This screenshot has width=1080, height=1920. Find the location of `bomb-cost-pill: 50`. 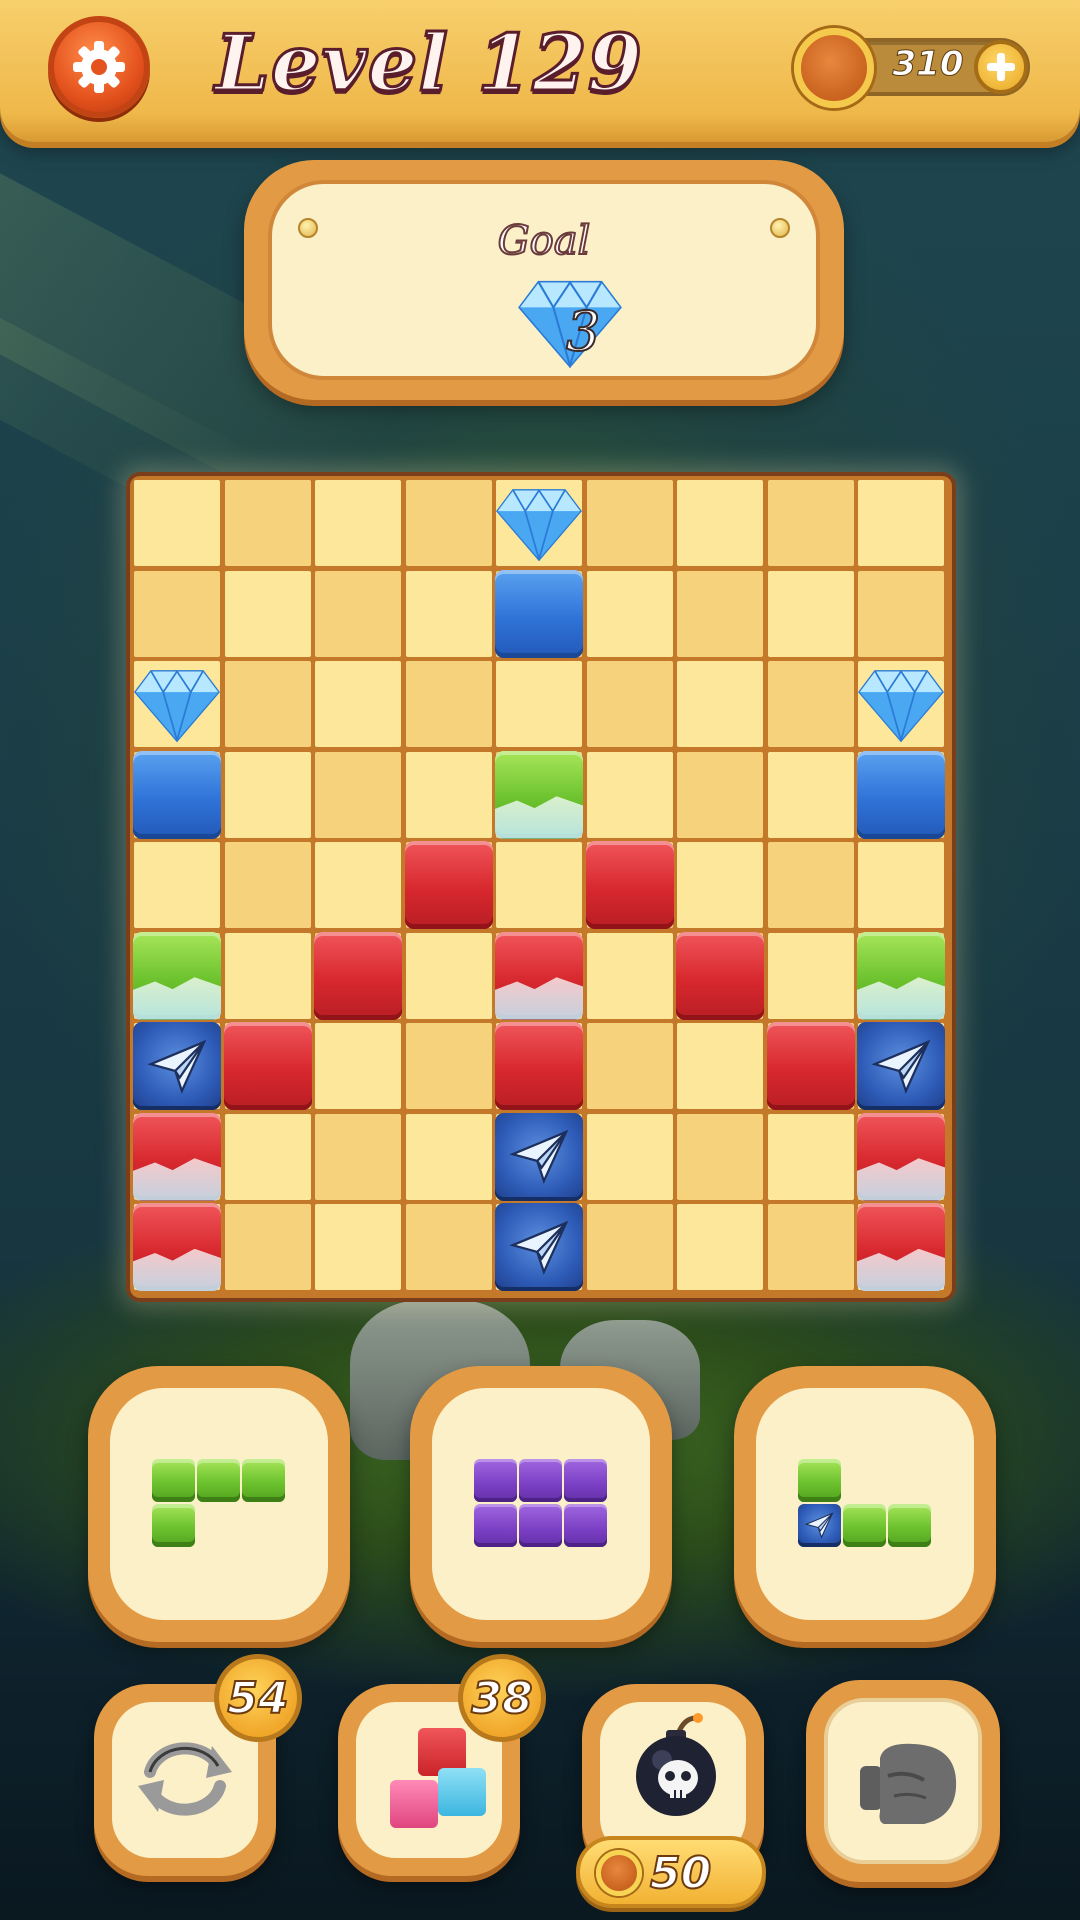

bomb-cost-pill: 50 is located at coordinates (671, 1872).